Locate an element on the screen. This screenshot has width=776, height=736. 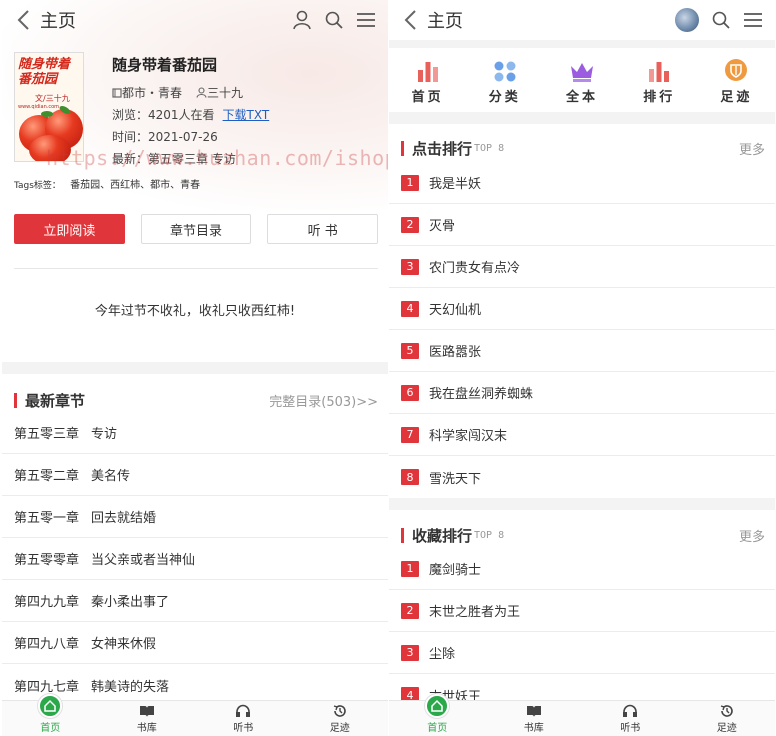
rank-row: 8 雪洗天下 is located at coordinates (582, 477).